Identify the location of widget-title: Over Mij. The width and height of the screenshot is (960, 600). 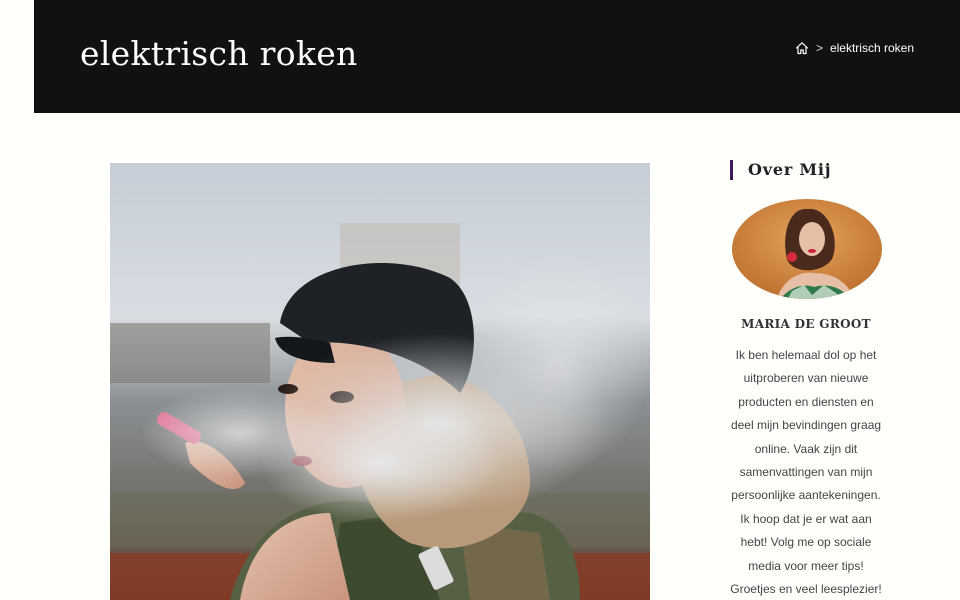
(806, 170).